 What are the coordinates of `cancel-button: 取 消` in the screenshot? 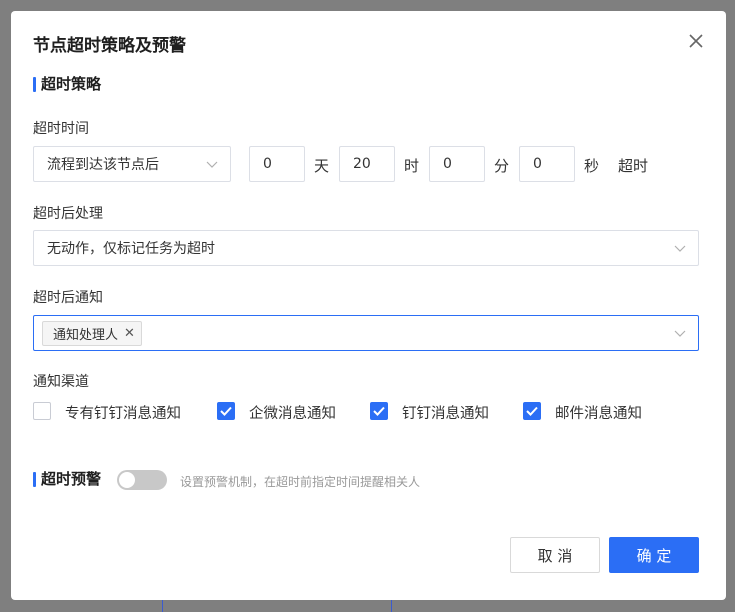 It's located at (555, 555).